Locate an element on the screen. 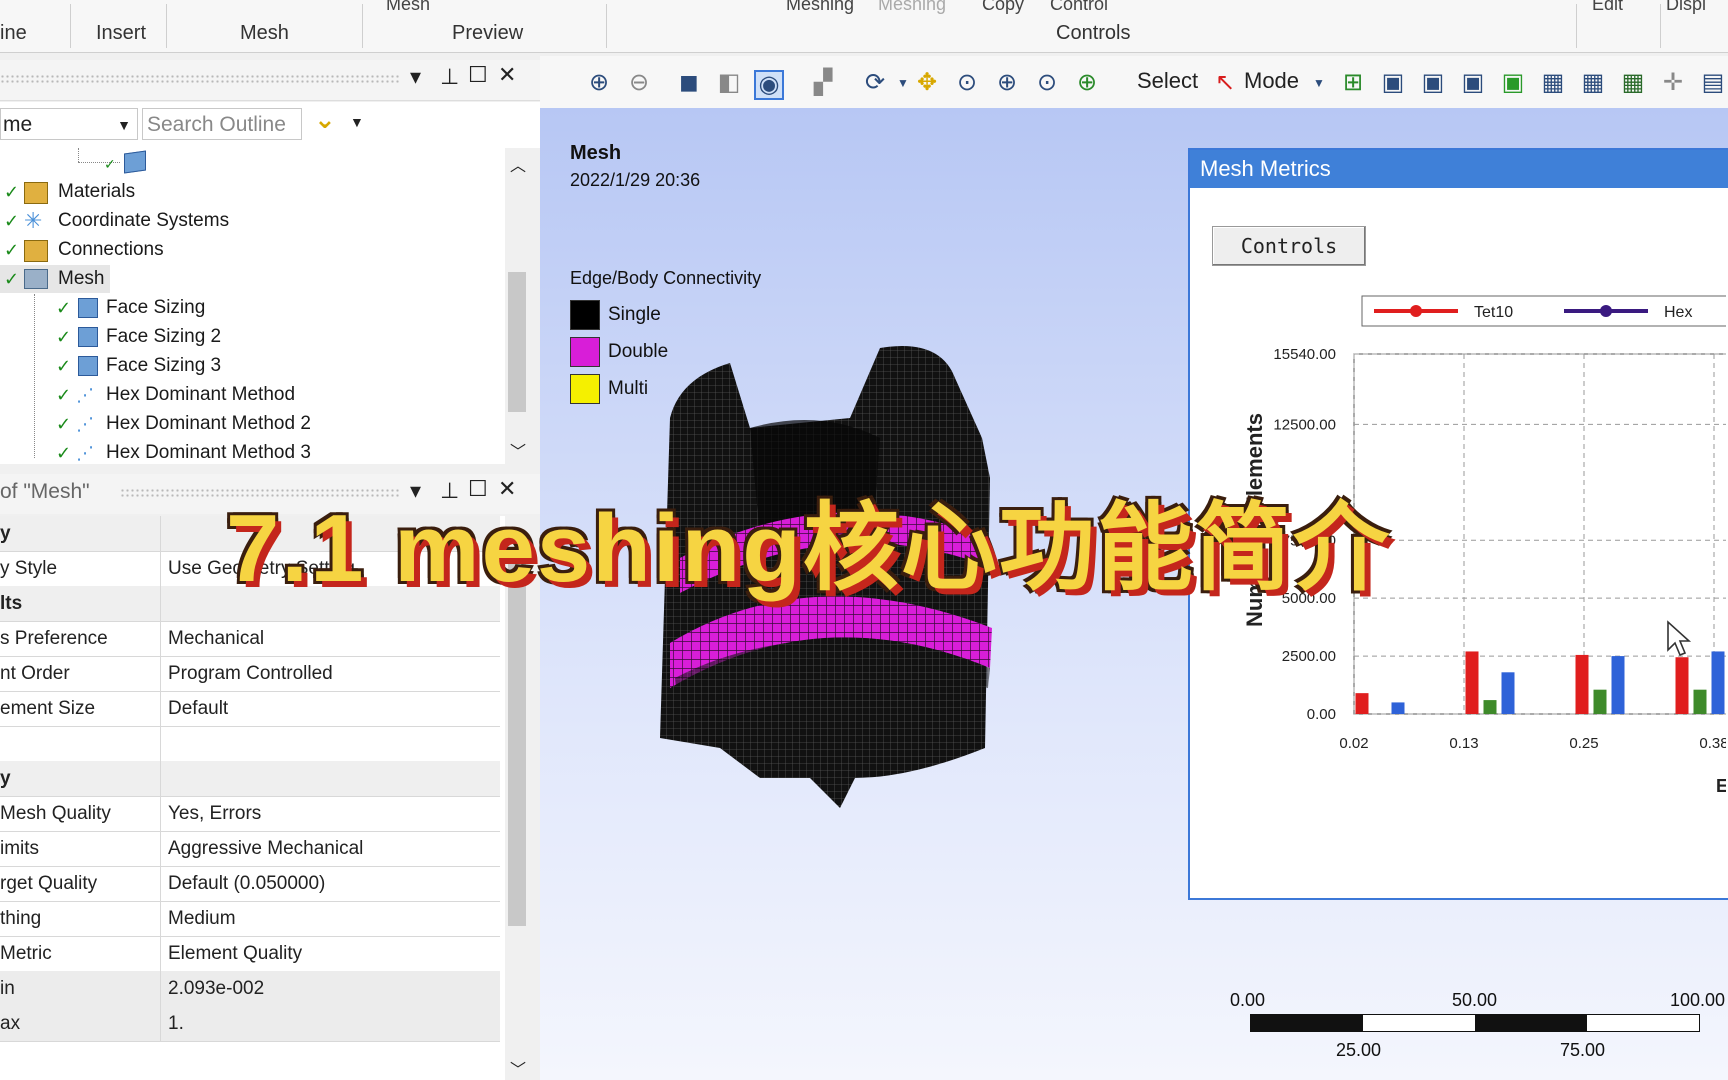 The height and width of the screenshot is (1080, 1728). zoom-out-icon: ⊖ is located at coordinates (639, 83).